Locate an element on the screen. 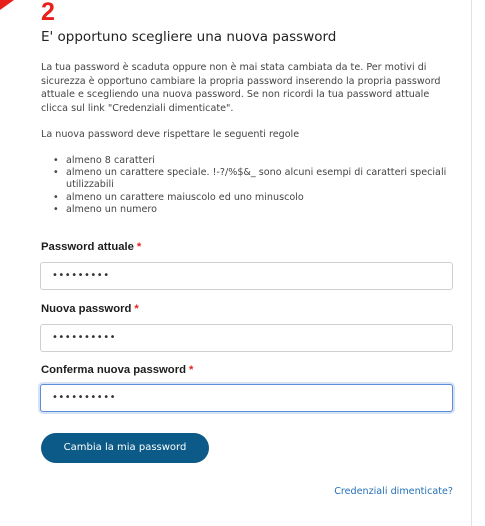 Image resolution: width=485 pixels, height=526 pixels. confirm-password-input: •••••••••• is located at coordinates (246, 398).